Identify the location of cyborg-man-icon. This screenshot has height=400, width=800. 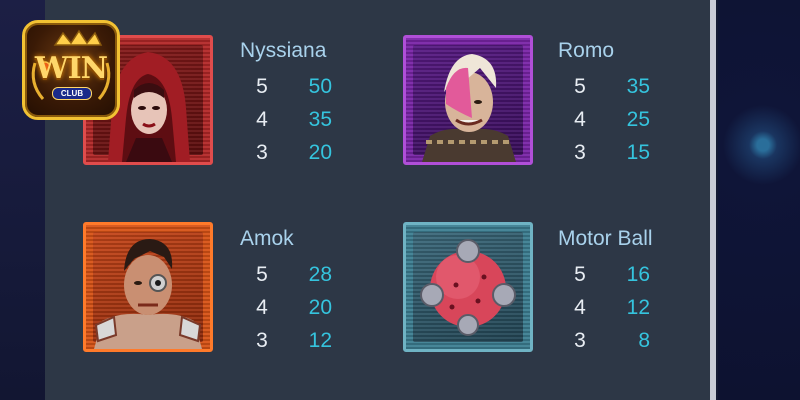
(148, 294).